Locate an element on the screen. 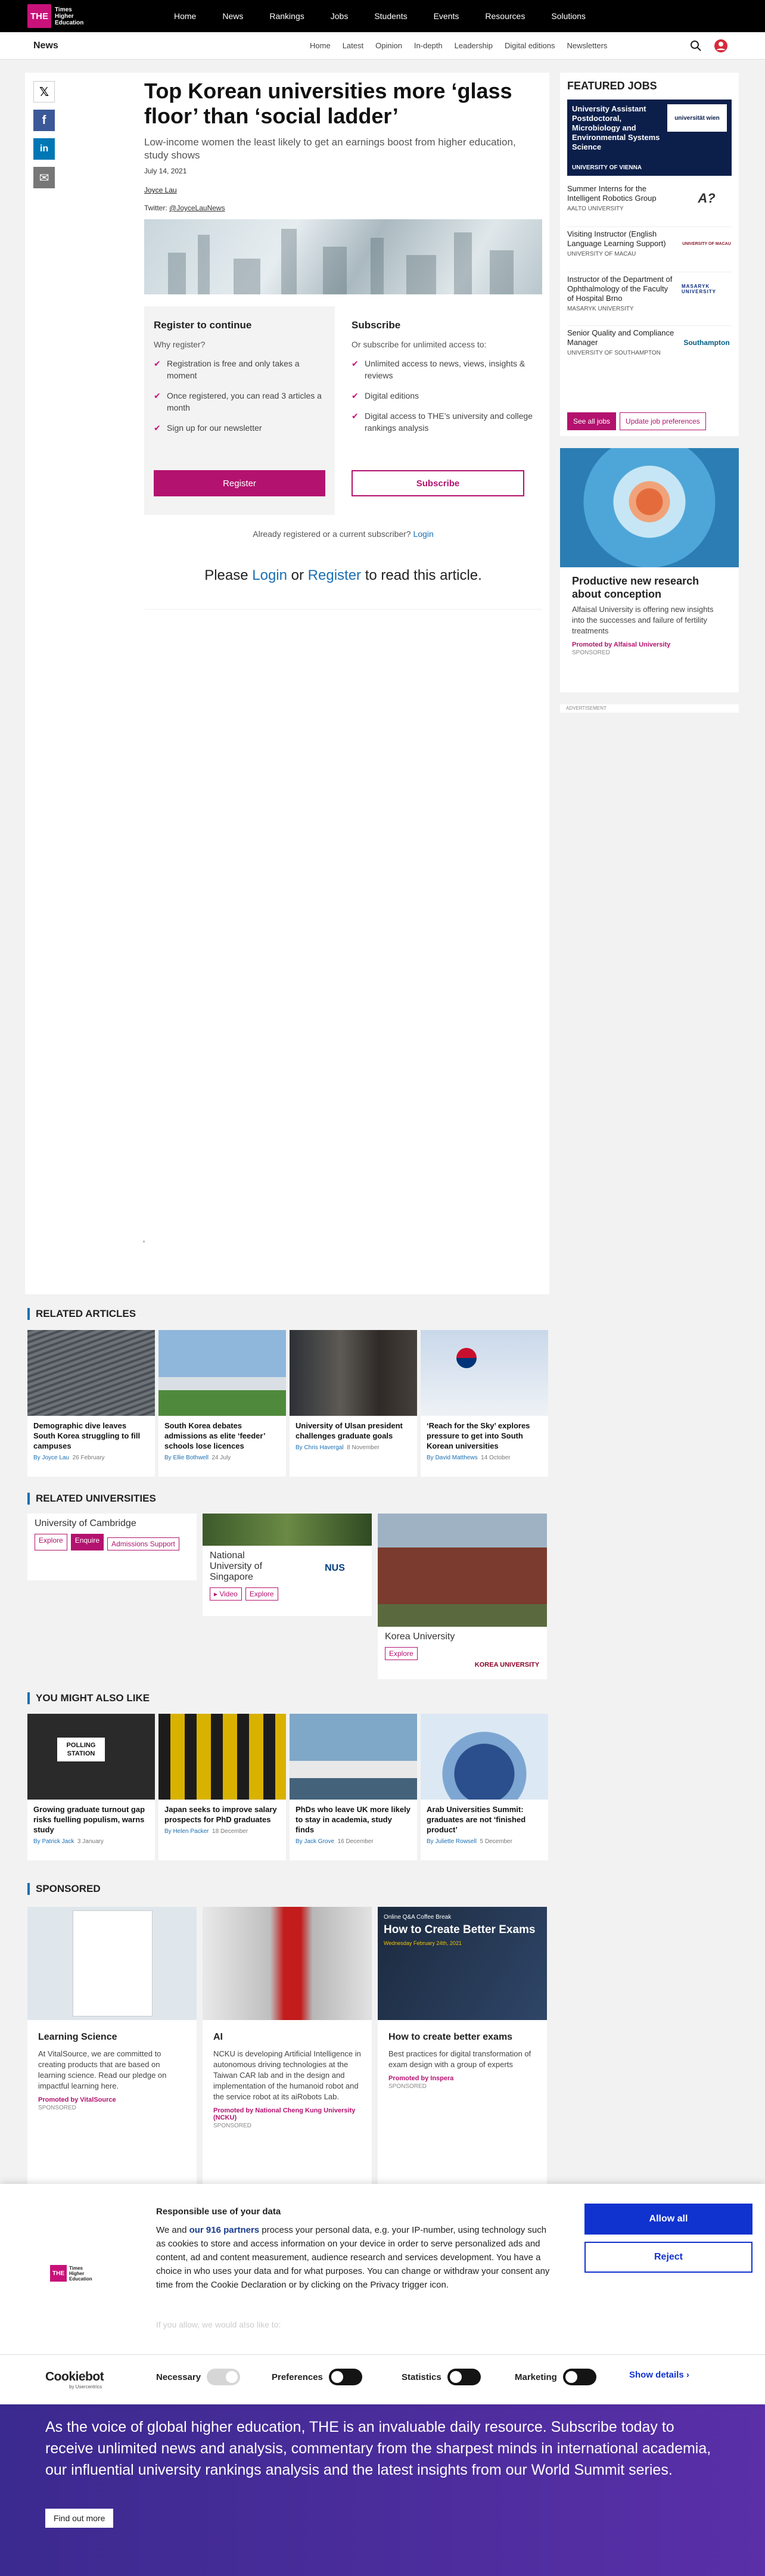 Image resolution: width=765 pixels, height=2576 pixels. sponsored-heading: SPONSORED is located at coordinates (64, 1889).